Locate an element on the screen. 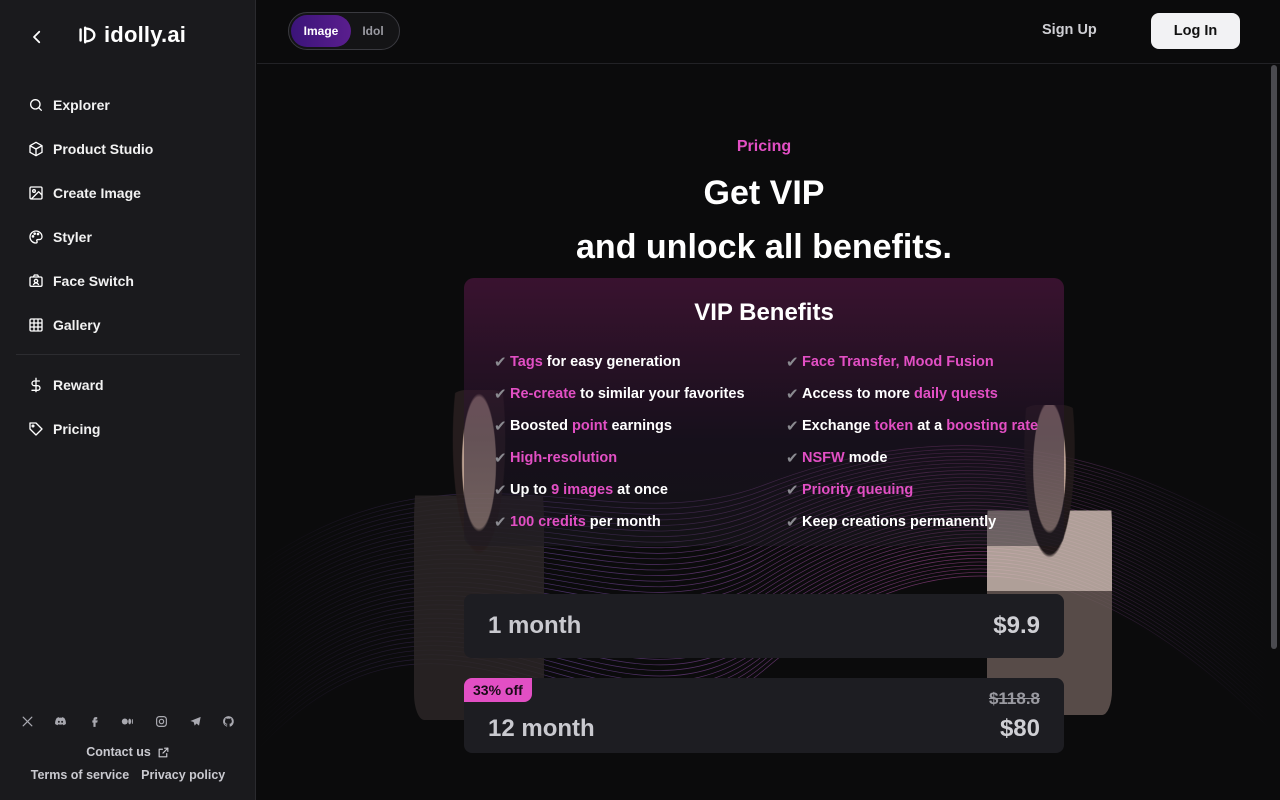 Image resolution: width=1280 pixels, height=800 pixels. instagram-link is located at coordinates (162, 721).